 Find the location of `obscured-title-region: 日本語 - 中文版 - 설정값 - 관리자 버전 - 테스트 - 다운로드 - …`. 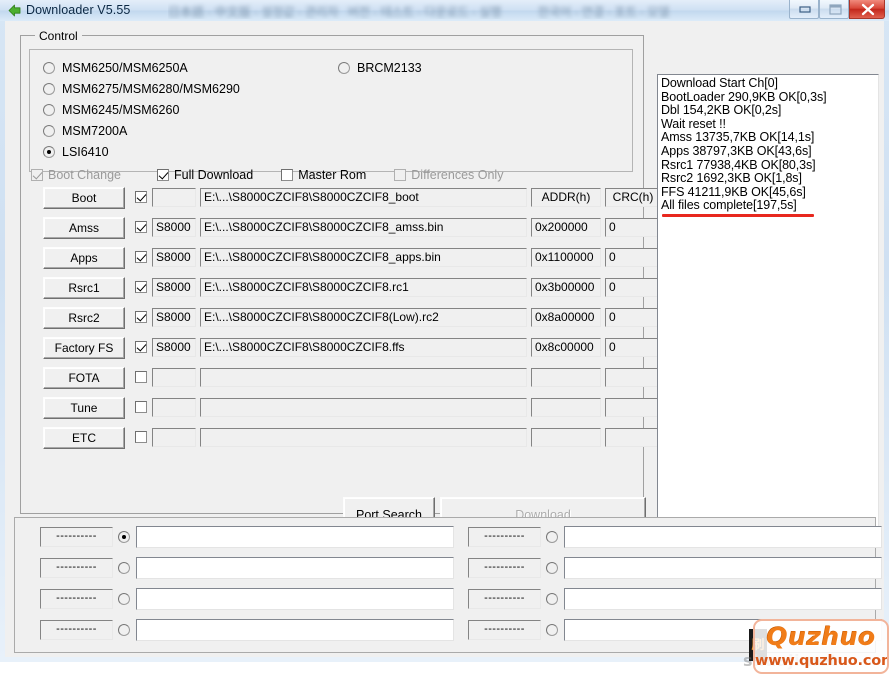

obscured-title-region: 日本語 - 中文版 - 설정값 - 관리자 버전 - 테스트 - 다운로드 - … is located at coordinates (419, 12).